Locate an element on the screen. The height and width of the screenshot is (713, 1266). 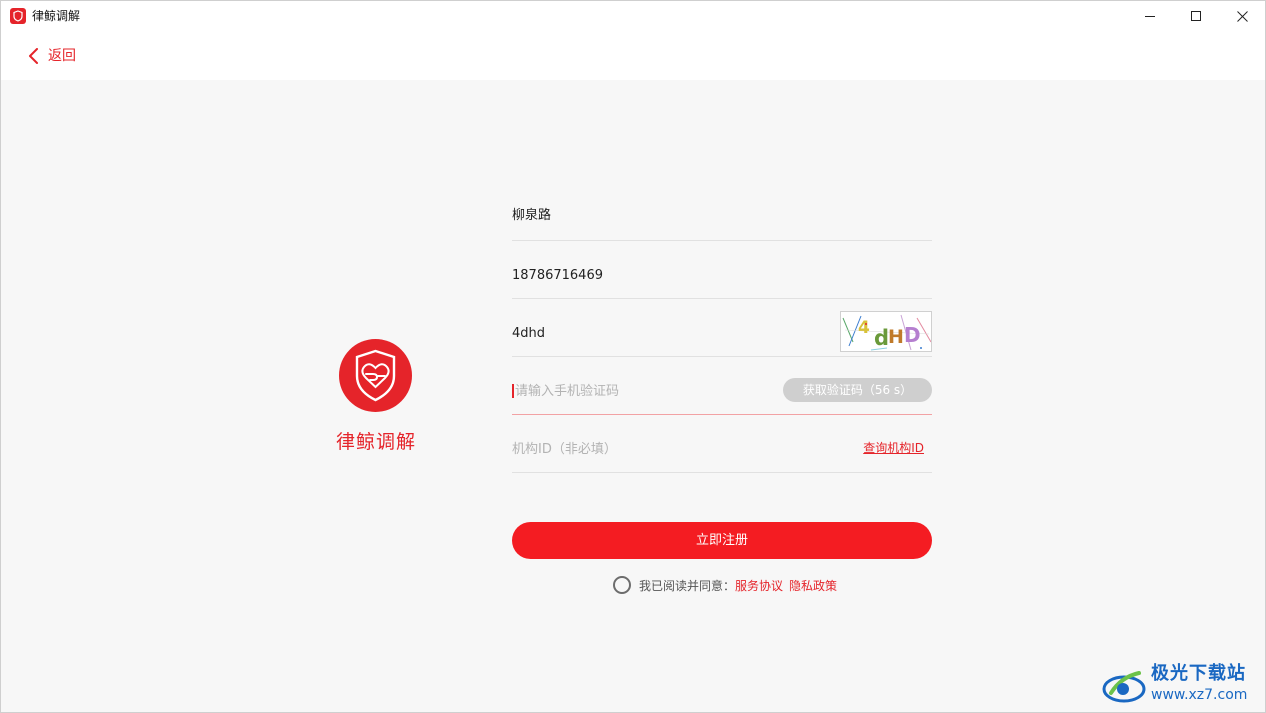
svg-text: D is located at coordinates (912, 335).